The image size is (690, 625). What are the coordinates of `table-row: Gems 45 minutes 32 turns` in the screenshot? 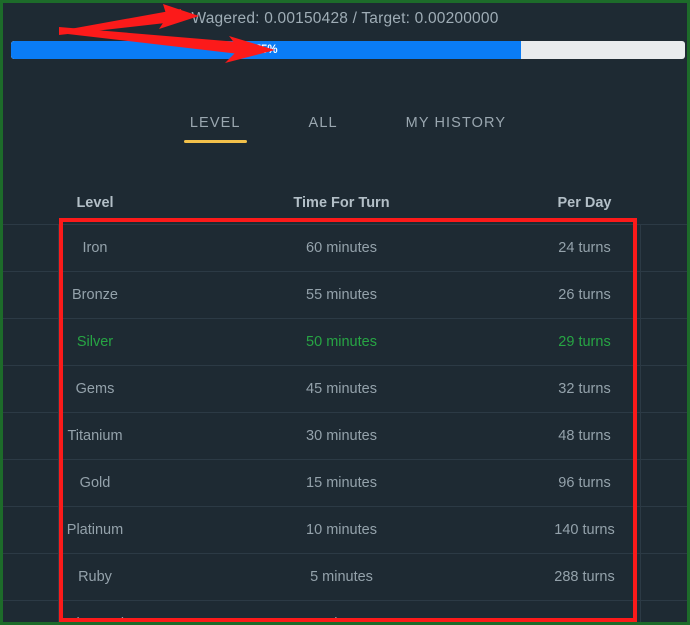 It's located at (345, 388).